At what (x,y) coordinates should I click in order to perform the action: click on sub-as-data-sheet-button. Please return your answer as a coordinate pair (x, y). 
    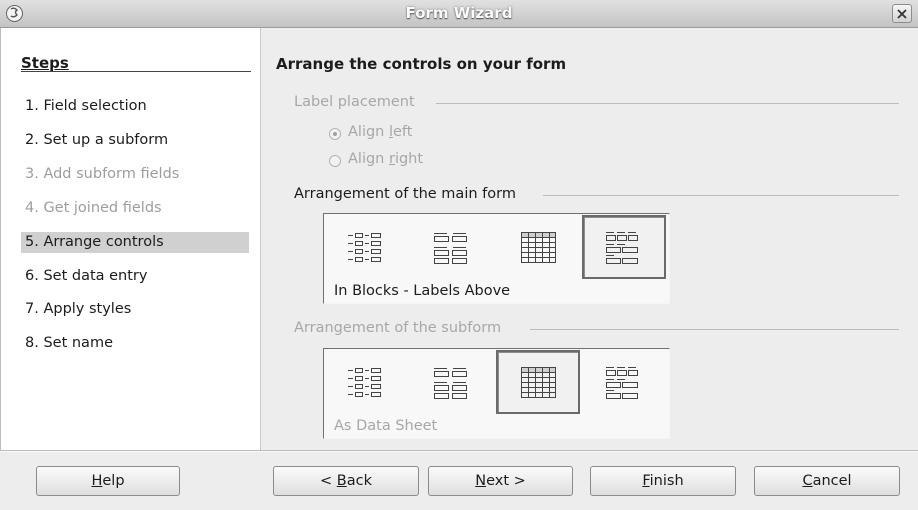
    Looking at the image, I should click on (538, 382).